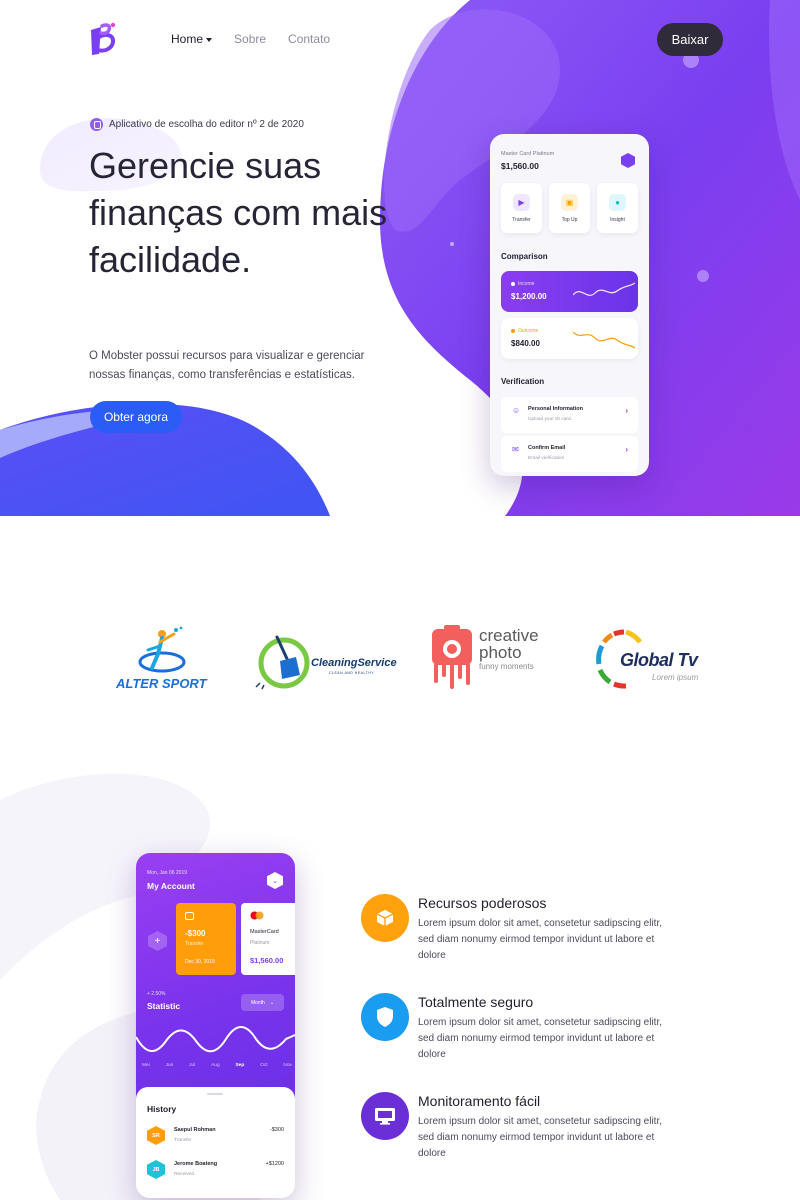 This screenshot has height=1200, width=800. Describe the element at coordinates (675, 677) in the screenshot. I see `global-tv-tagline: Lorem ipsum` at that location.